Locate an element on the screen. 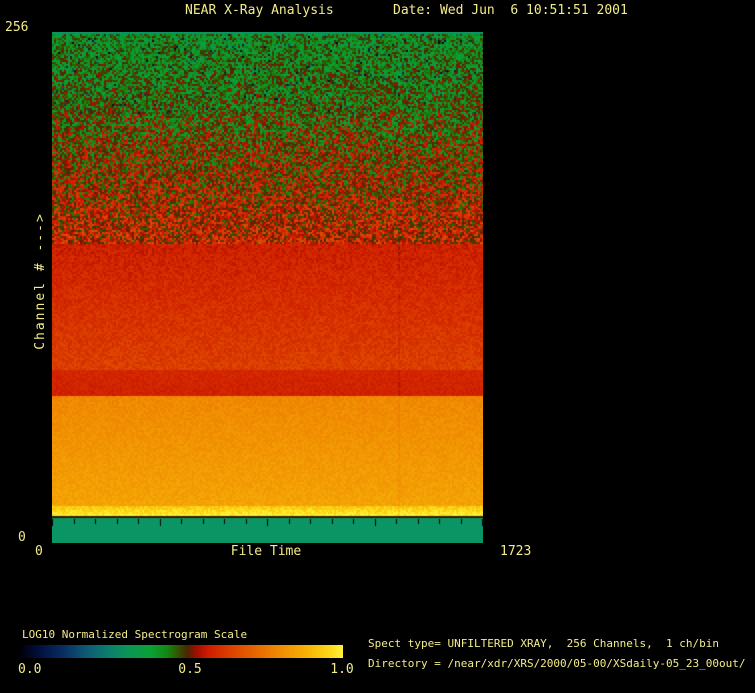 This screenshot has height=693, width=755. y-axis-title: Channel # ---> is located at coordinates (40, 281).